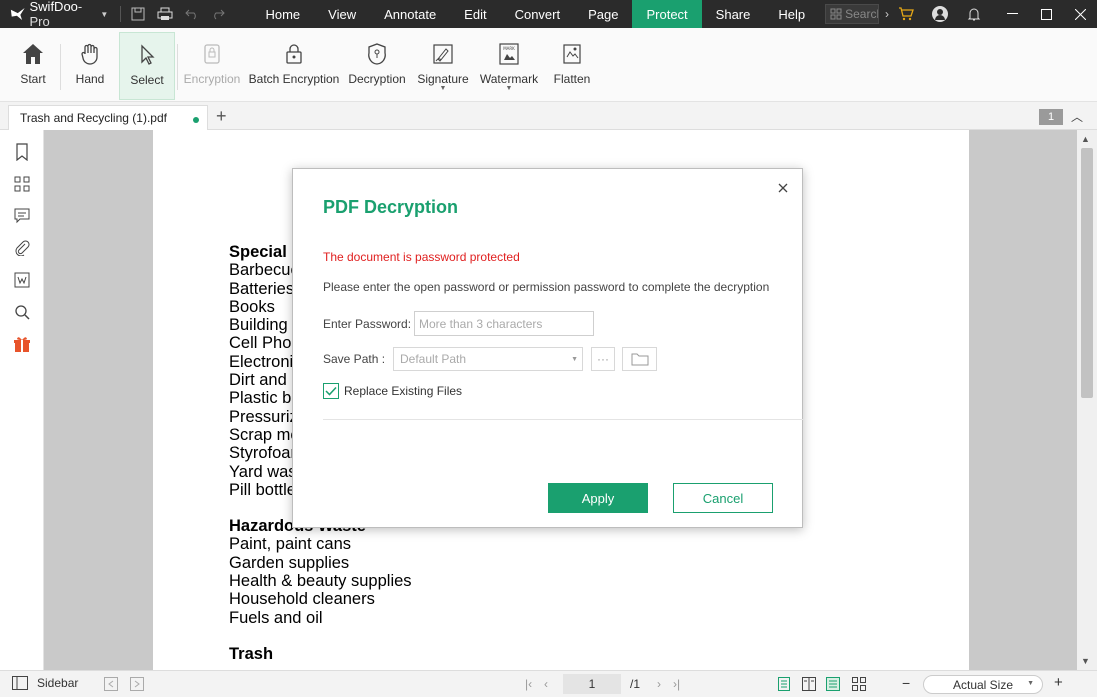 The height and width of the screenshot is (697, 1097). What do you see at coordinates (509, 66) in the screenshot?
I see `watermark-button: MARK Watermark ▼` at bounding box center [509, 66].